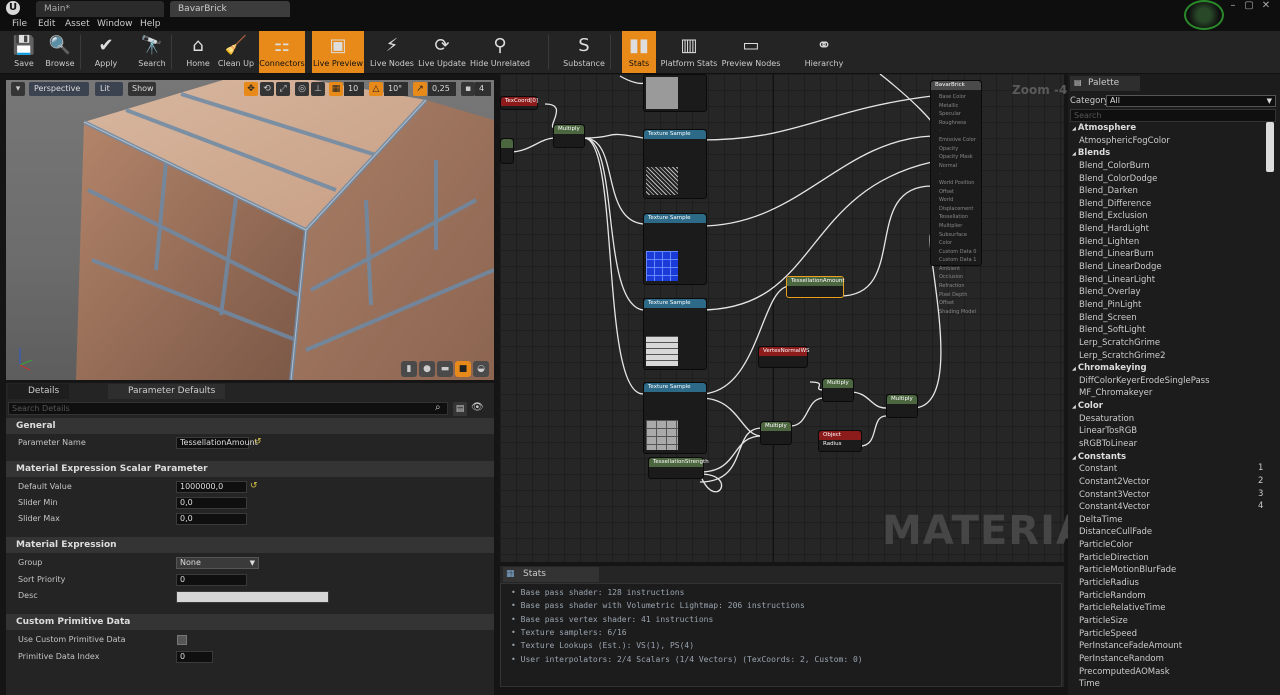 This screenshot has height=695, width=1280. Describe the element at coordinates (100, 9) in the screenshot. I see `tab-main: Main*` at that location.